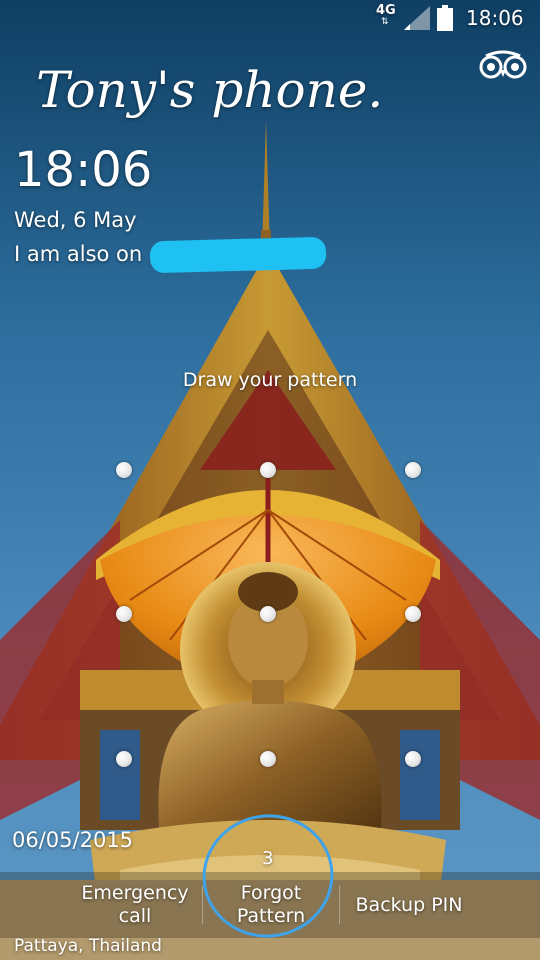  What do you see at coordinates (268, 858) in the screenshot?
I see `attempt-count: 3` at bounding box center [268, 858].